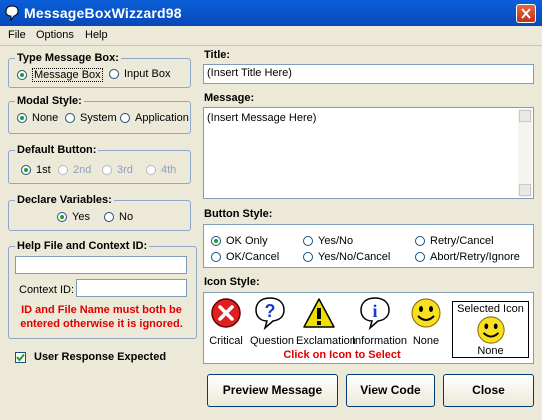 This screenshot has height=420, width=542. I want to click on message-text: (Insert Message Here), so click(262, 118).